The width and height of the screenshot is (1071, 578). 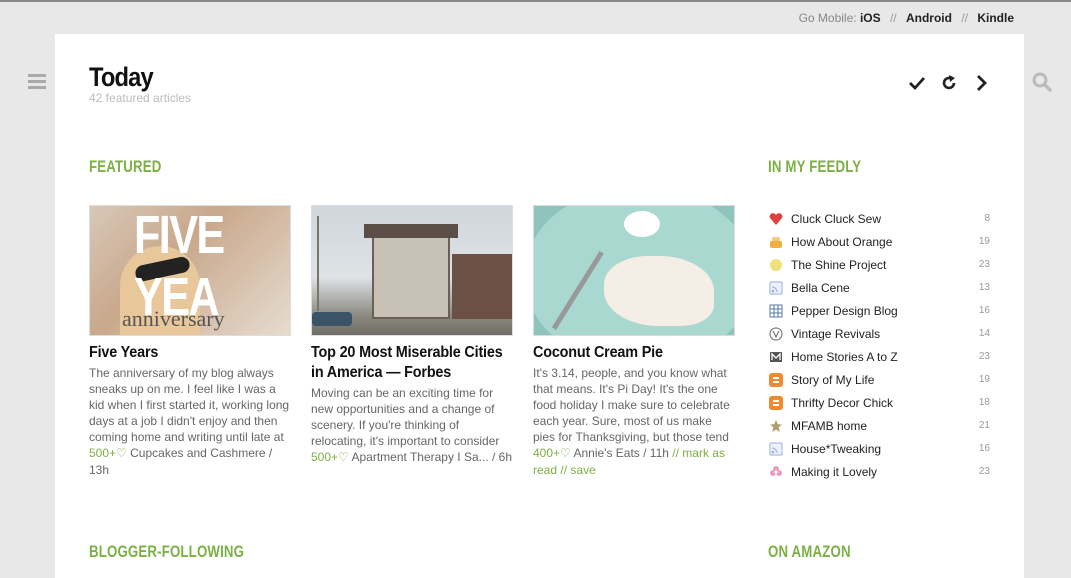 I want to click on share-count: 400+, so click(x=547, y=453).